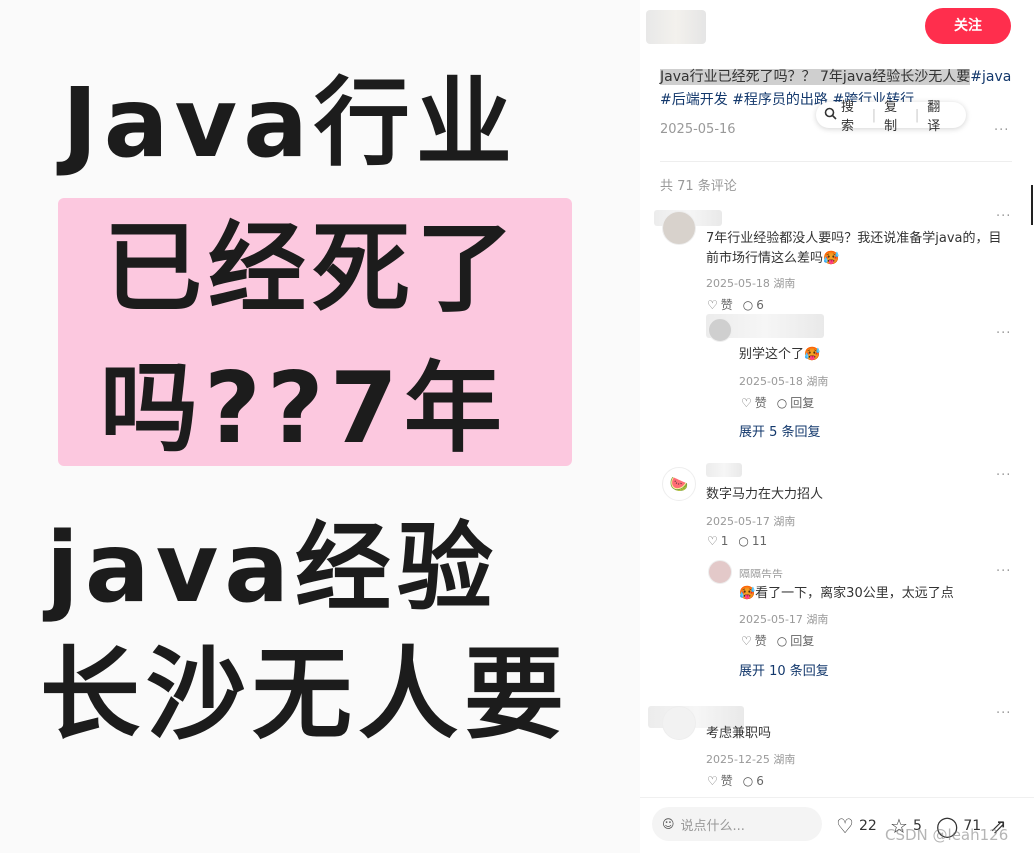  What do you see at coordinates (846, 593) in the screenshot?
I see `reply-text: 🥵看了一下，离家30公里，太远了点` at bounding box center [846, 593].